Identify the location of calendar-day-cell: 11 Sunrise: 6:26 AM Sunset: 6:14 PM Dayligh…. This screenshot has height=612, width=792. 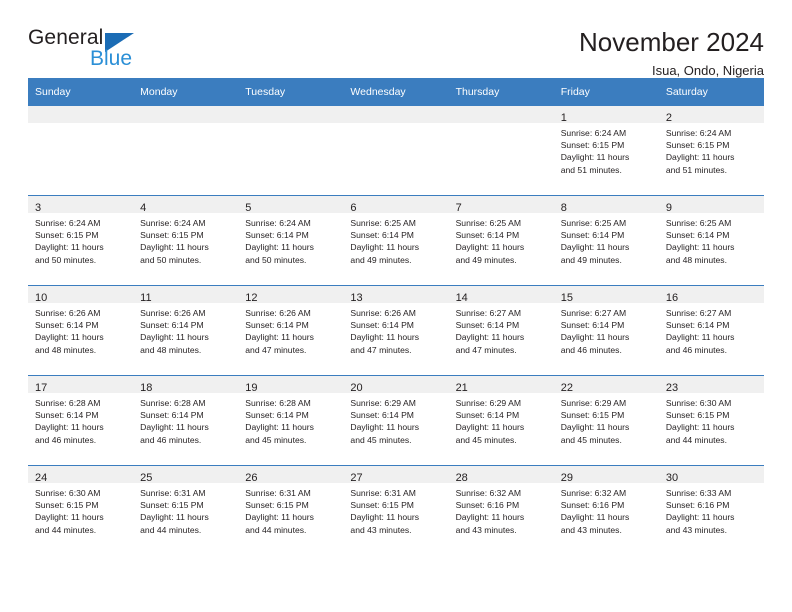
(186, 330).